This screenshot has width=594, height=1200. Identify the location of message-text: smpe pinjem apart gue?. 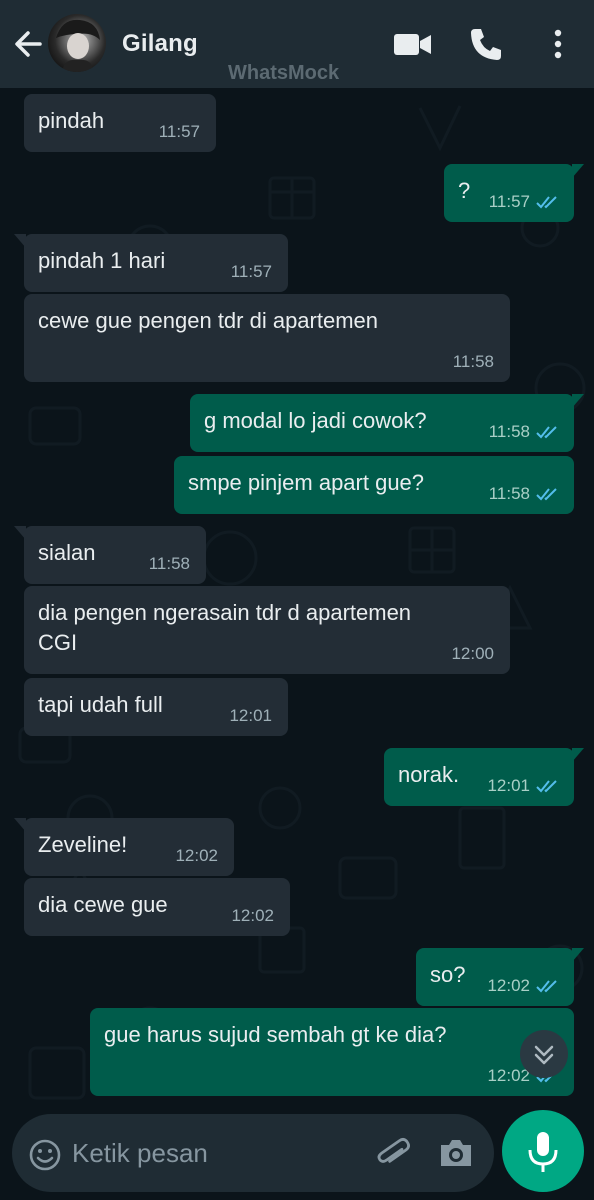
(306, 482).